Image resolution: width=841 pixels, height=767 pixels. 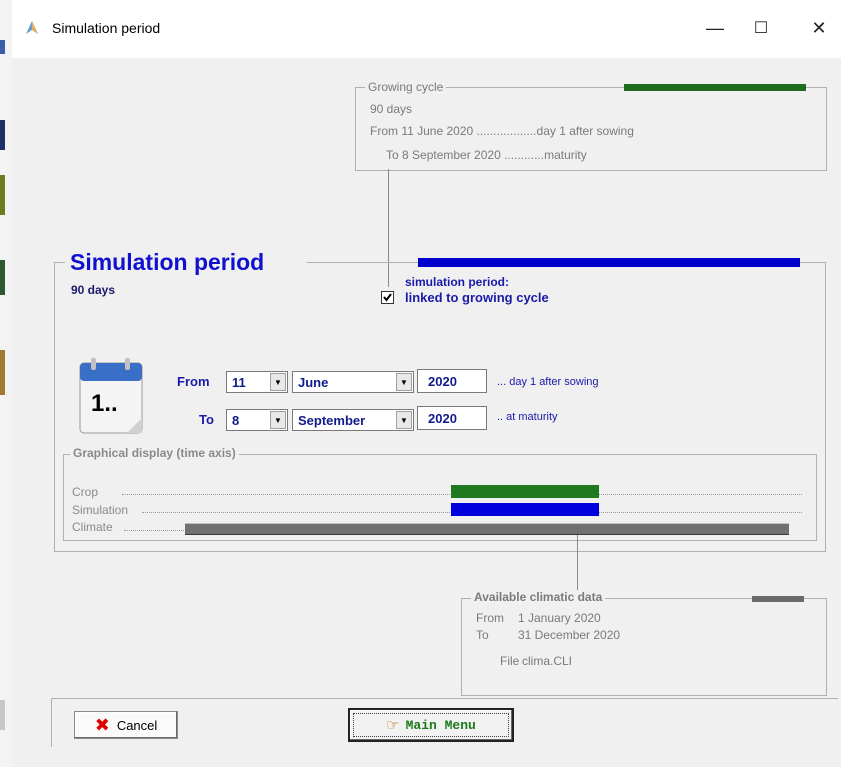 I want to click on main-menu-button: ☞ Main Menu, so click(x=431, y=725).